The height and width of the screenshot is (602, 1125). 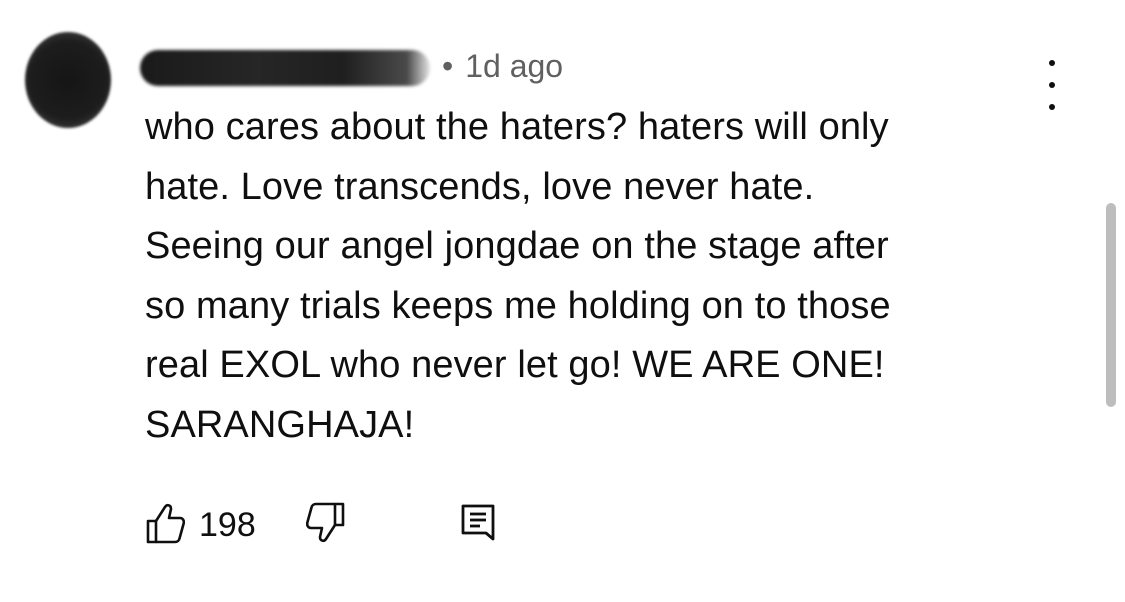 I want to click on thumbs-up-icon, so click(x=165, y=525).